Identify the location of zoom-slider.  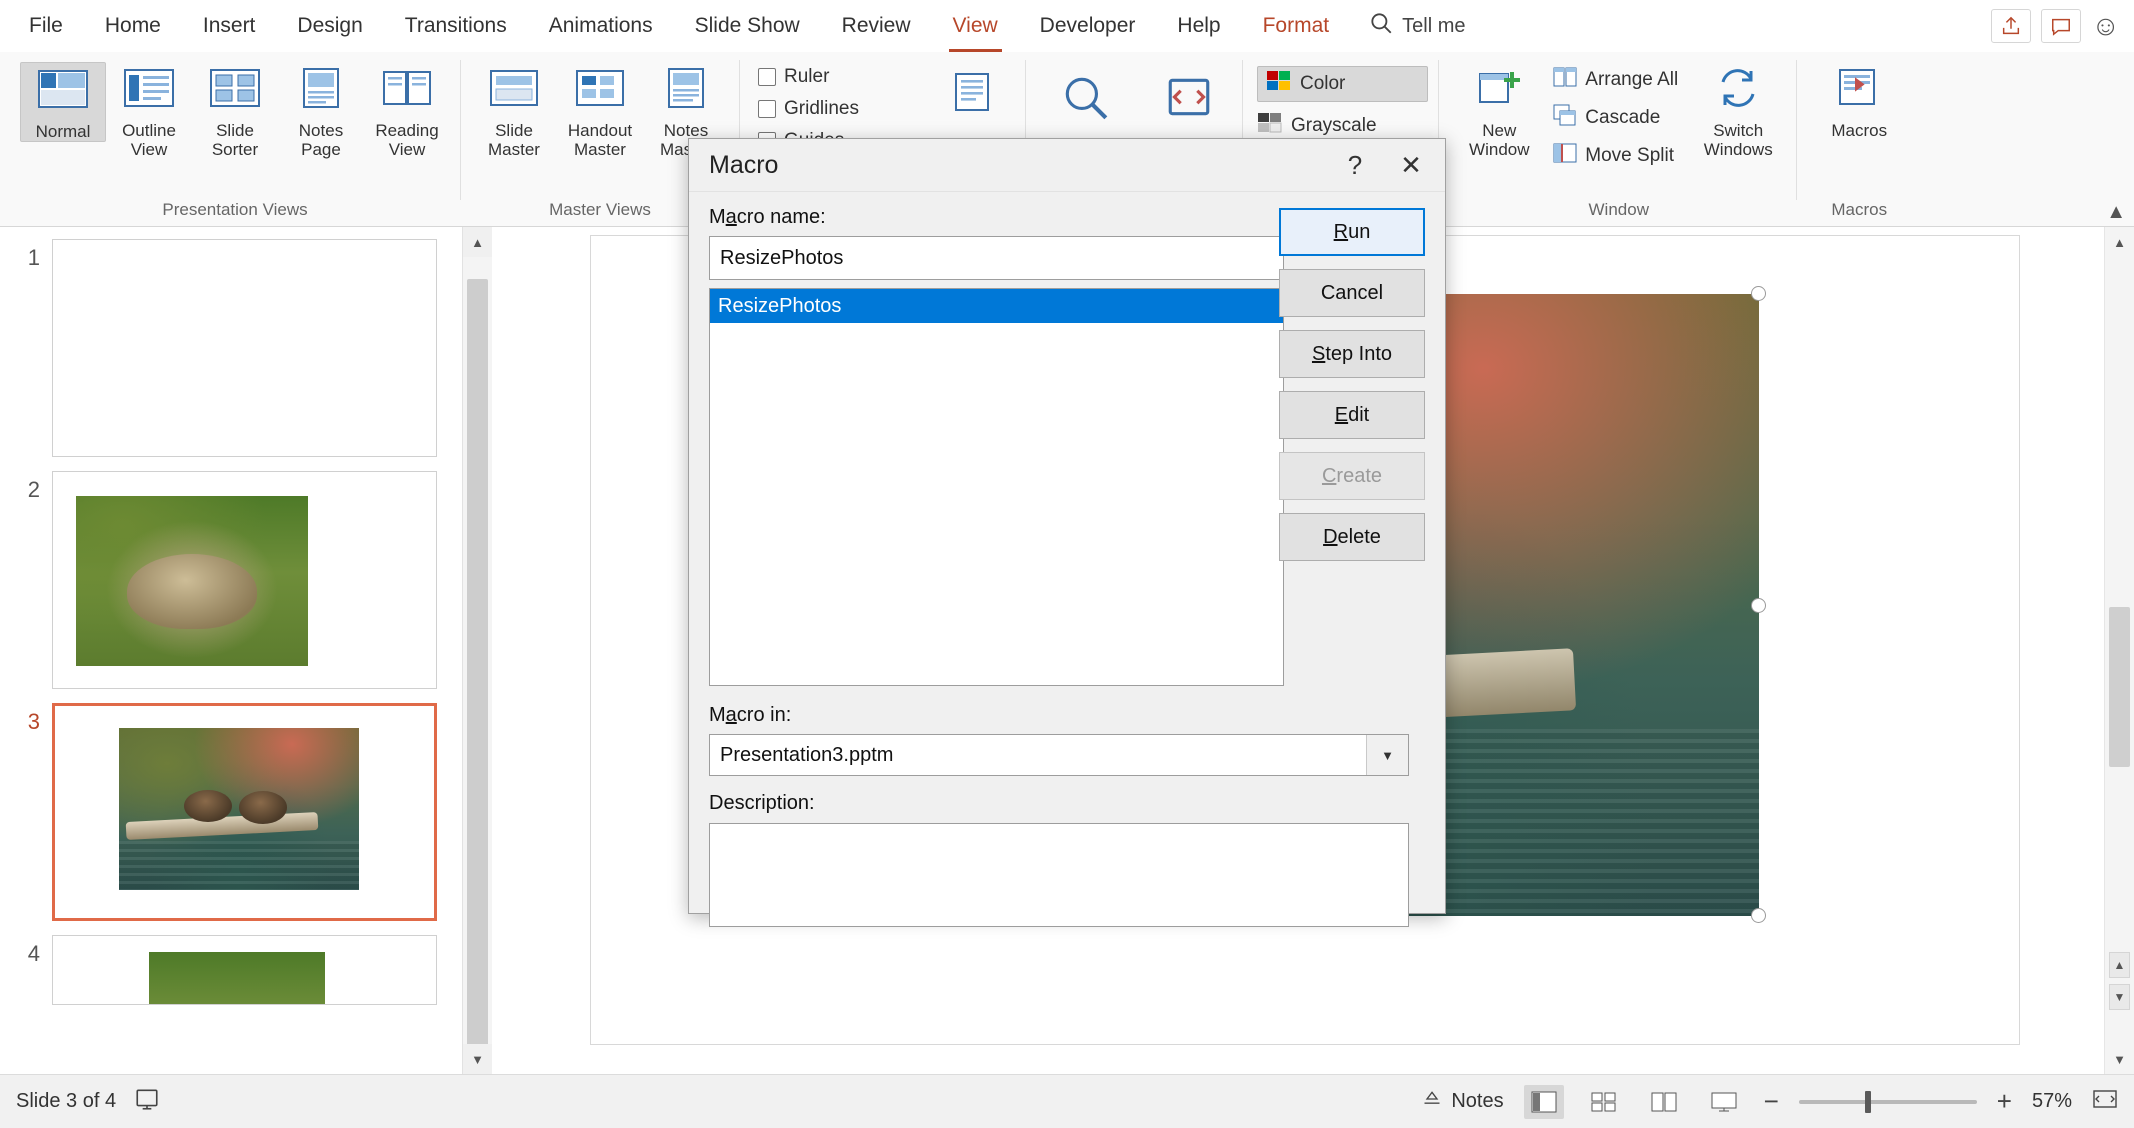
(1887, 1101).